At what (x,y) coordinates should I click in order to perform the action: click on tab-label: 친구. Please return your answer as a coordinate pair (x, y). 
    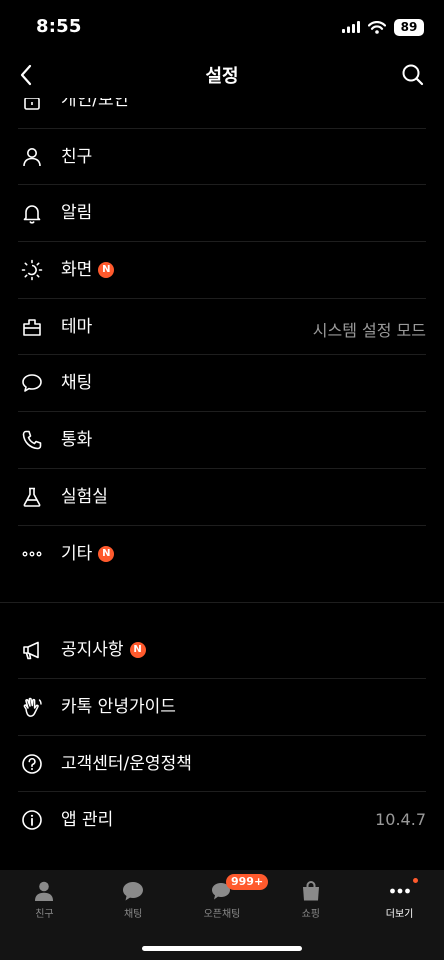
    Looking at the image, I should click on (44, 914).